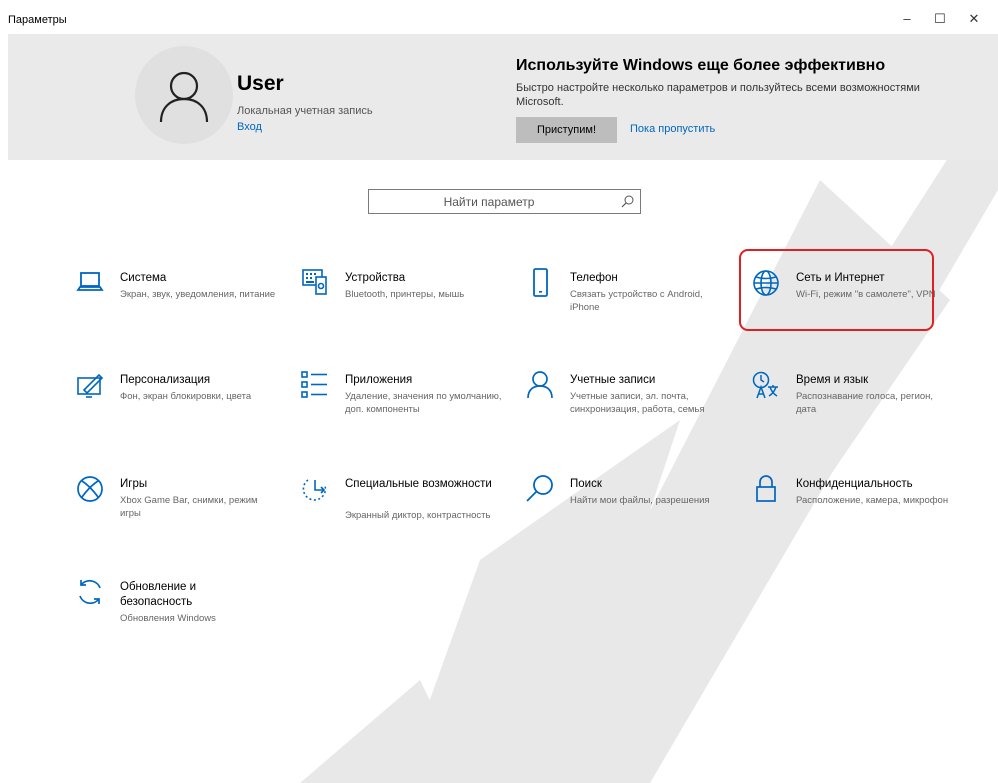 Image resolution: width=998 pixels, height=783 pixels. I want to click on tile-description: Обновления Windows, so click(168, 618).